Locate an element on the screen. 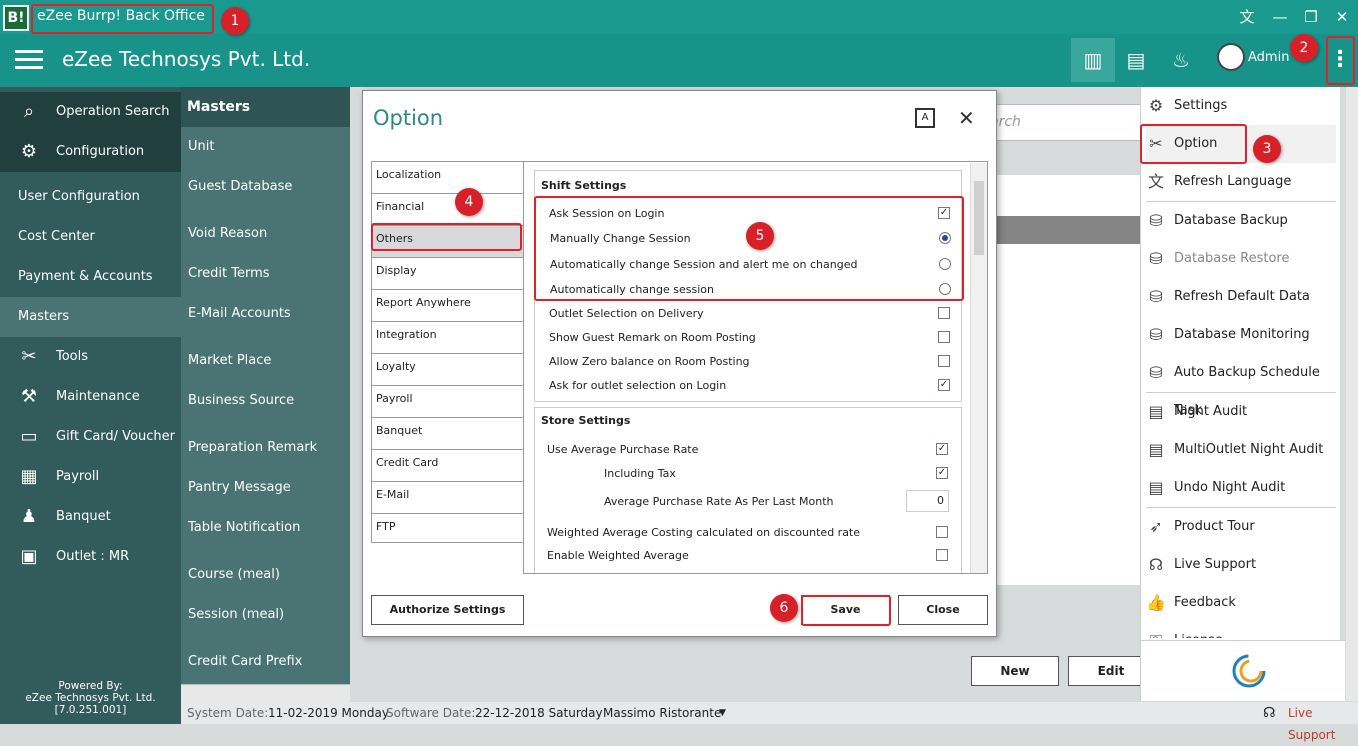 The image size is (1358, 746). masters-item: Table Notification is located at coordinates (265, 527).